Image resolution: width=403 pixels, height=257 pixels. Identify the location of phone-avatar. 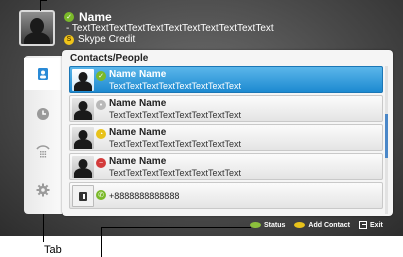
(83, 196).